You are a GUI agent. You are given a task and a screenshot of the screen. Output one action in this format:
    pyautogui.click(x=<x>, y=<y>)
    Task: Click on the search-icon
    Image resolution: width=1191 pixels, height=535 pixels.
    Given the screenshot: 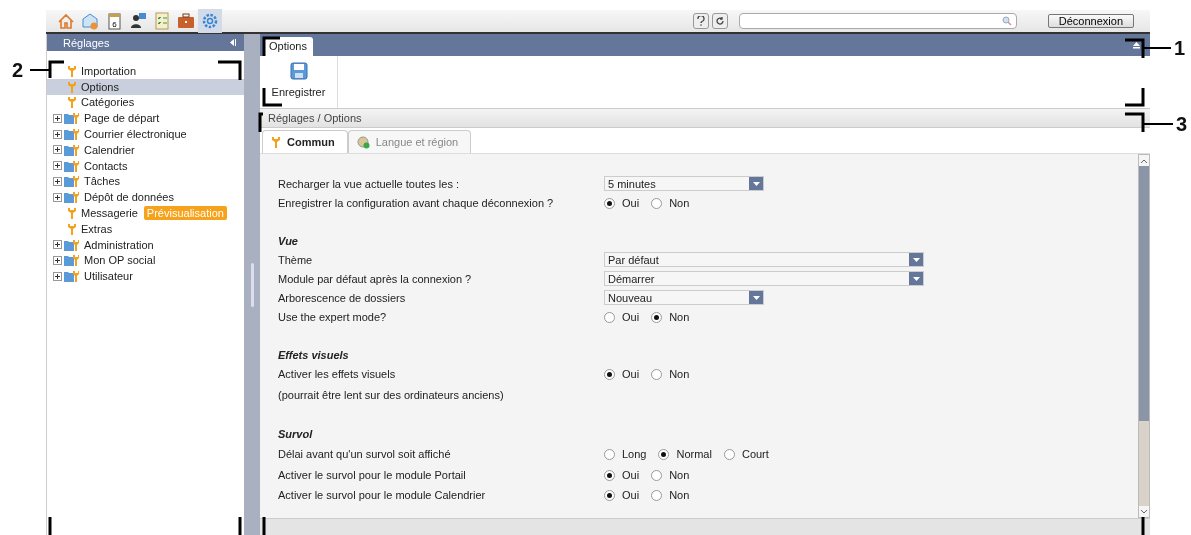 What is the action you would take?
    pyautogui.click(x=1006, y=21)
    